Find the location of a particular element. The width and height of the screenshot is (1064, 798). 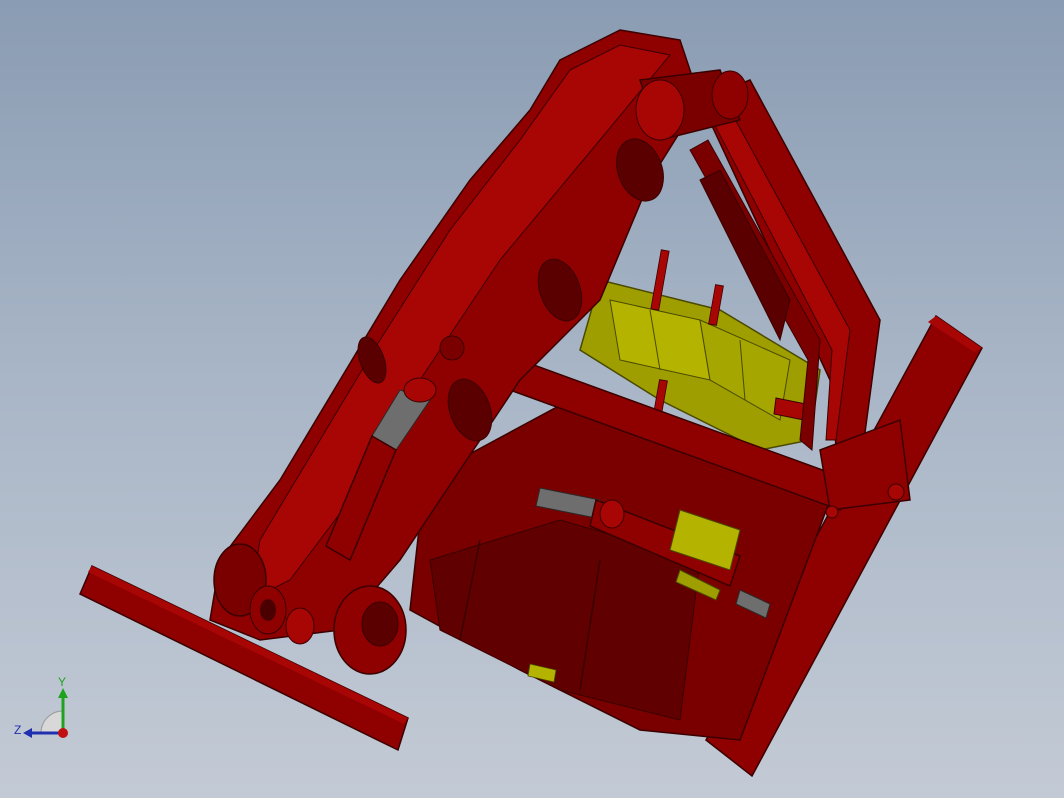

triad-z-arrow is located at coordinates (27, 733).